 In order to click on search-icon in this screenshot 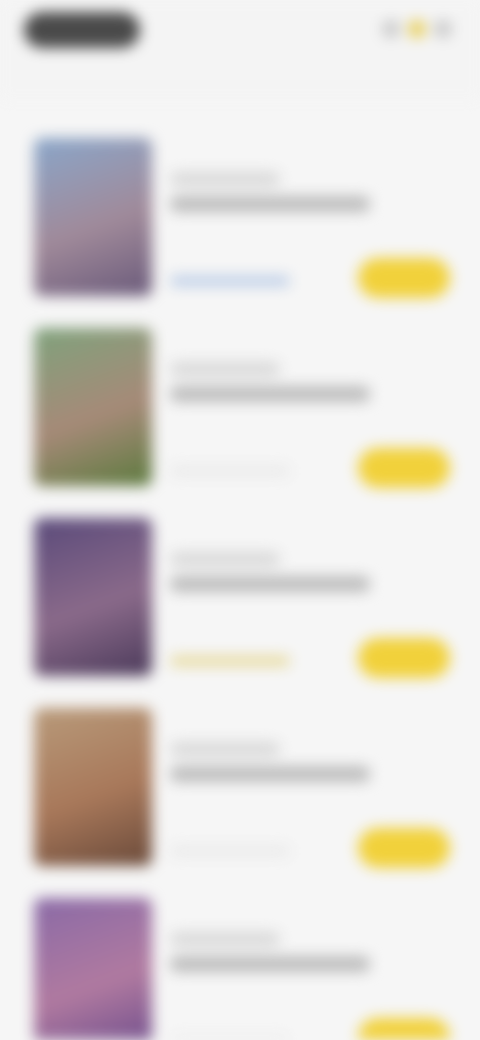, I will do `click(391, 29)`.